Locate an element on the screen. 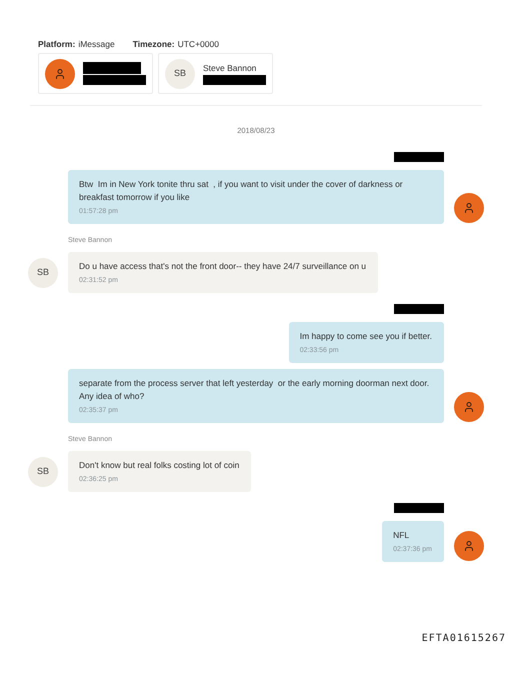  message-text: Do u have access that's not the front door-- they have 24/7 surveillance on u is located at coordinates (222, 266).